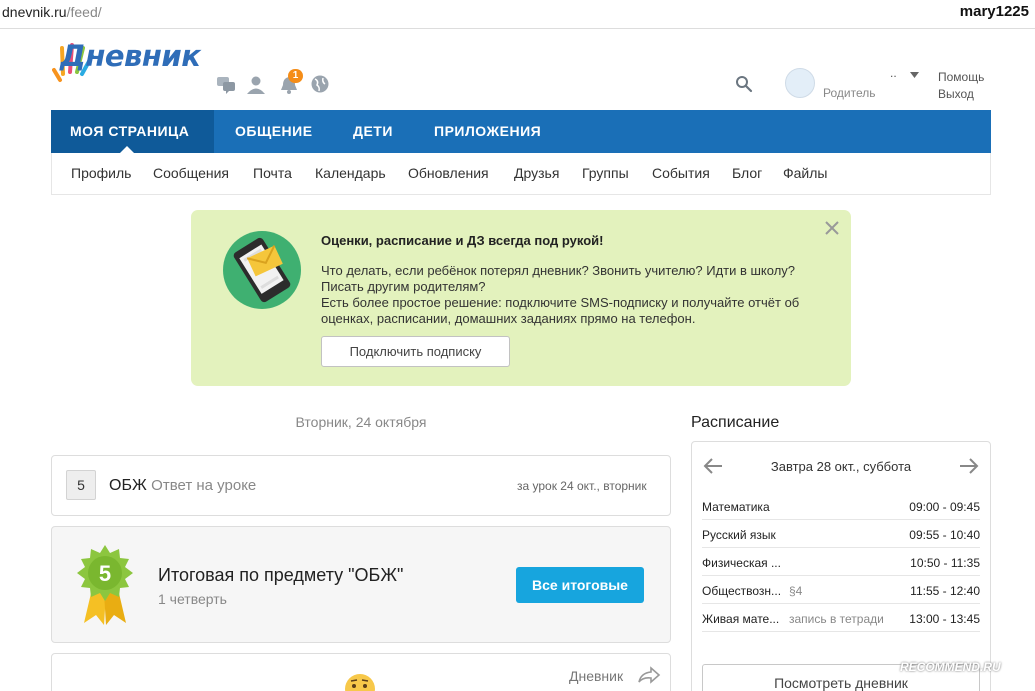 Image resolution: width=1035 pixels, height=691 pixels. What do you see at coordinates (582, 486) in the screenshot?
I see `lesson-meta: за урок 24 окт., вторник` at bounding box center [582, 486].